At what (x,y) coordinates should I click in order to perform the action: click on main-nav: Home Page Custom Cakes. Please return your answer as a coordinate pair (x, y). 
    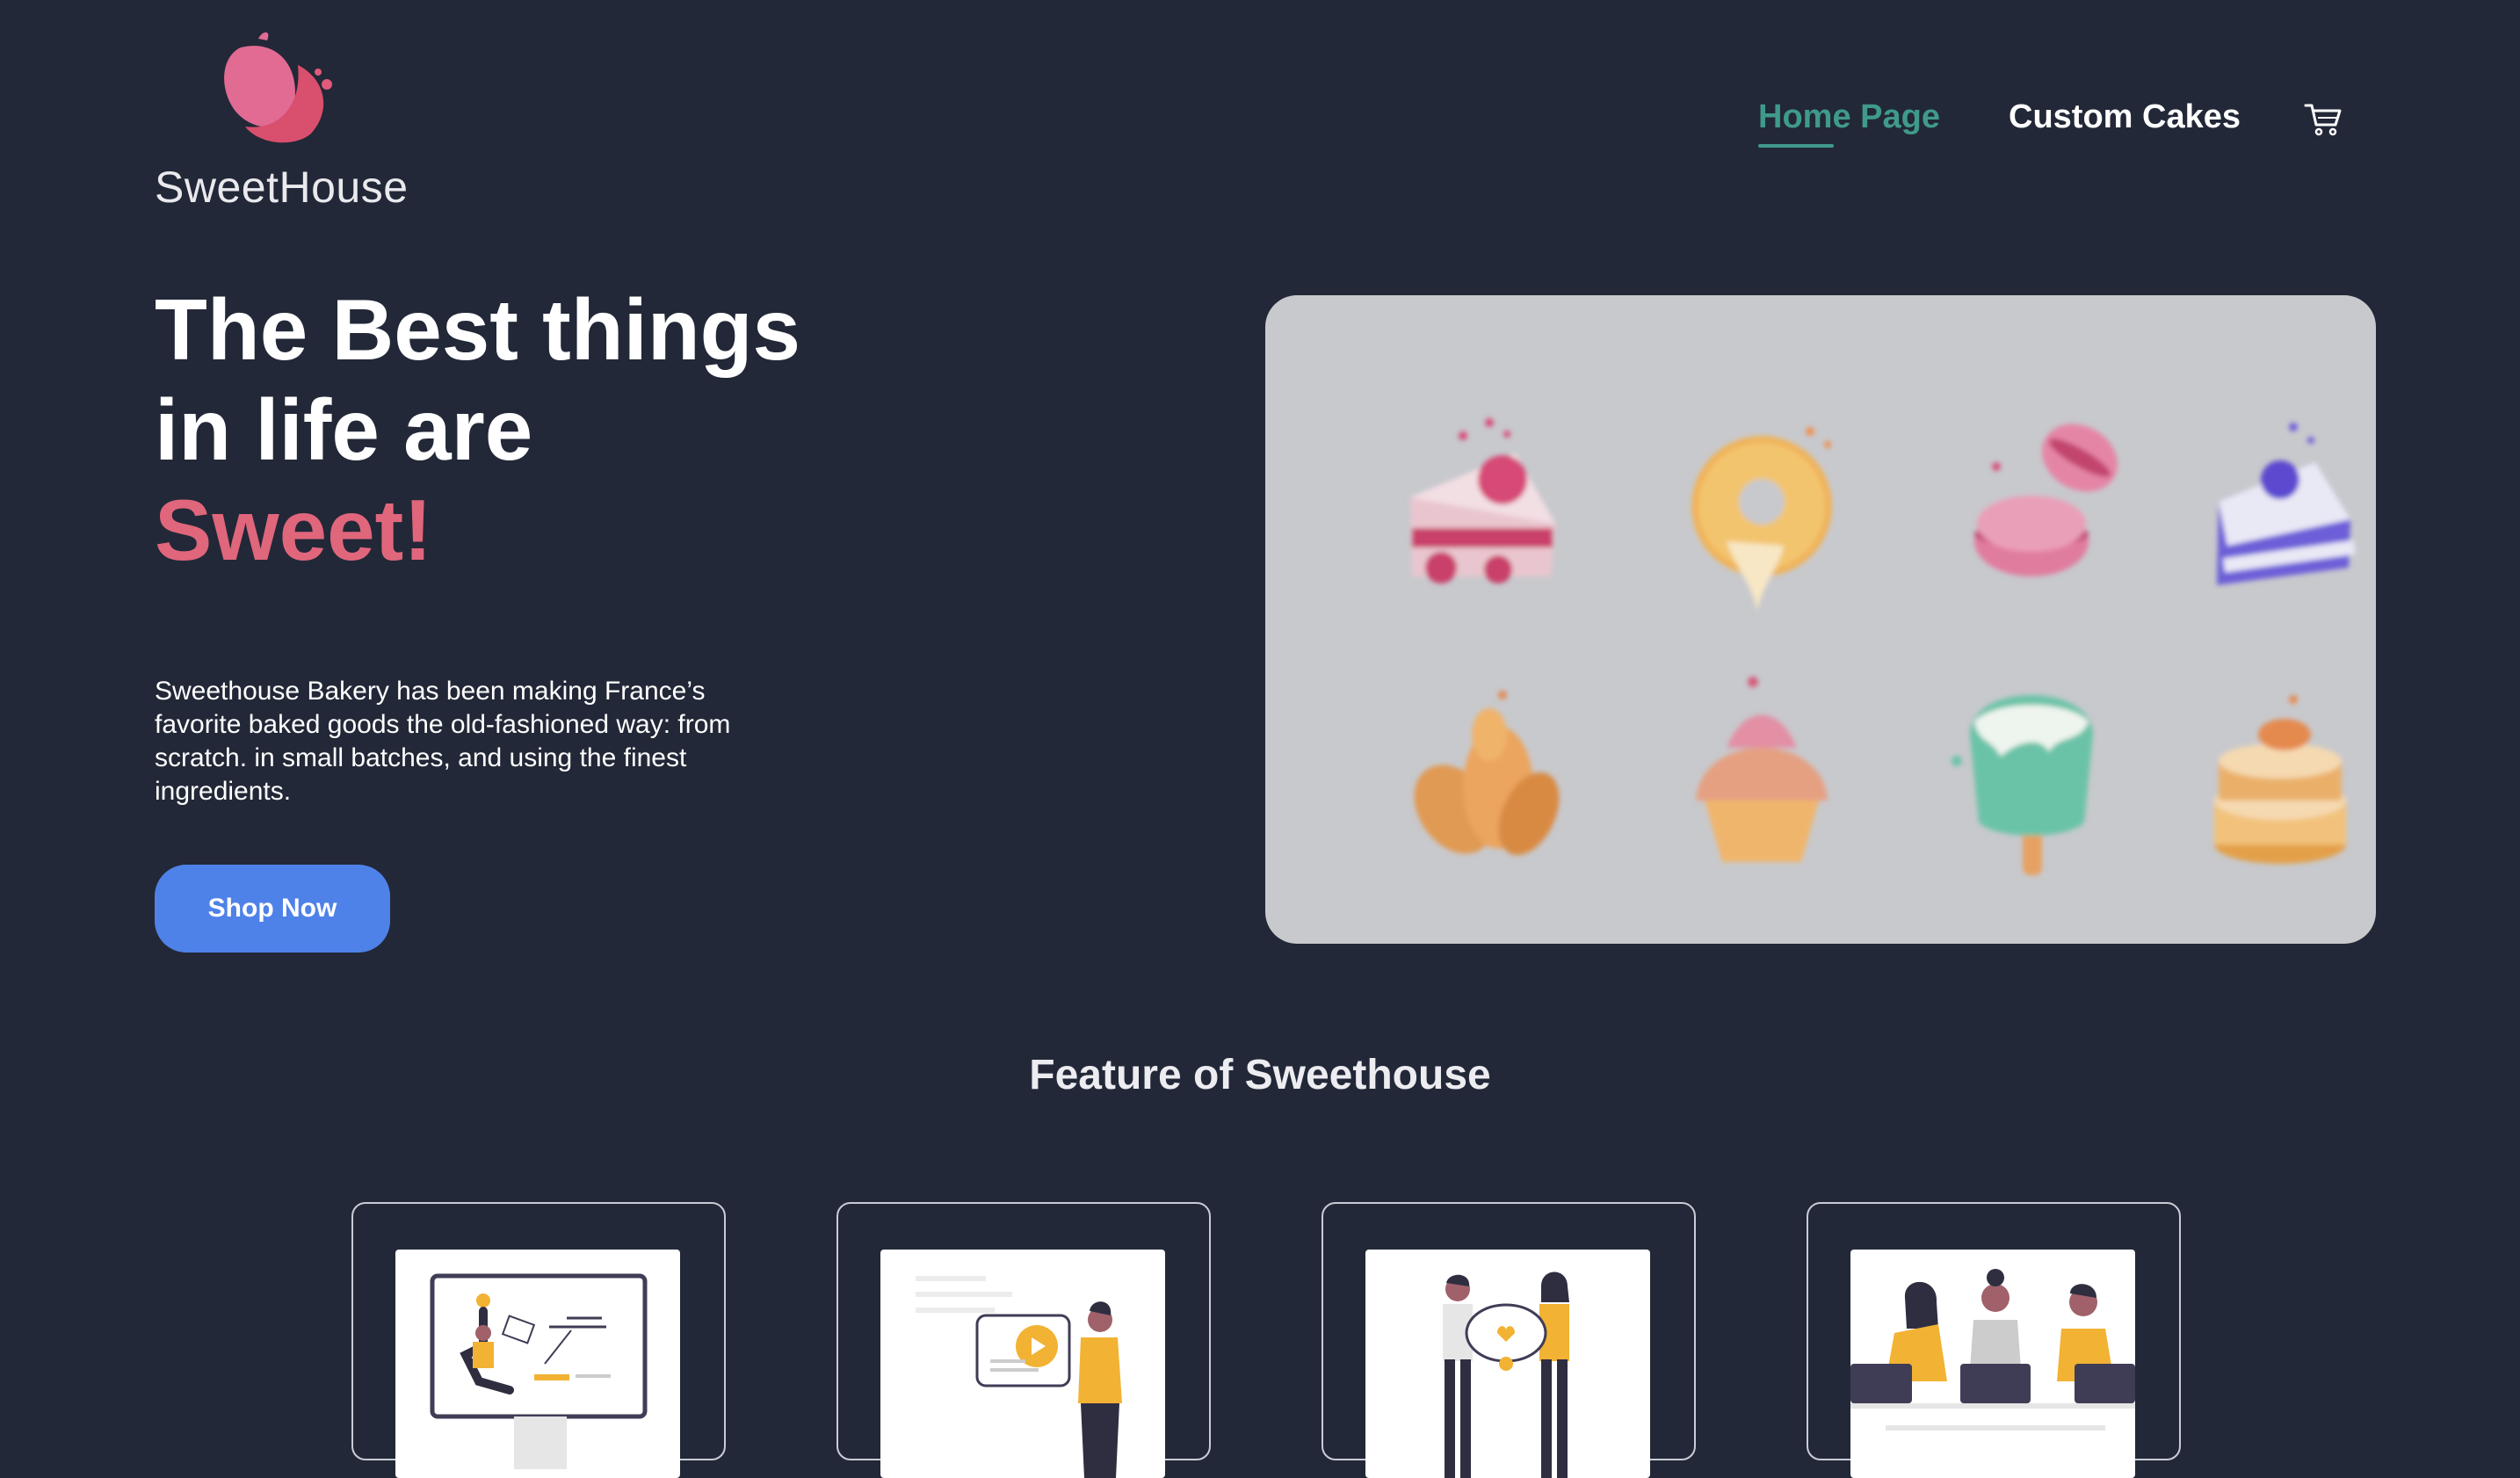
    Looking at the image, I should click on (1260, 124).